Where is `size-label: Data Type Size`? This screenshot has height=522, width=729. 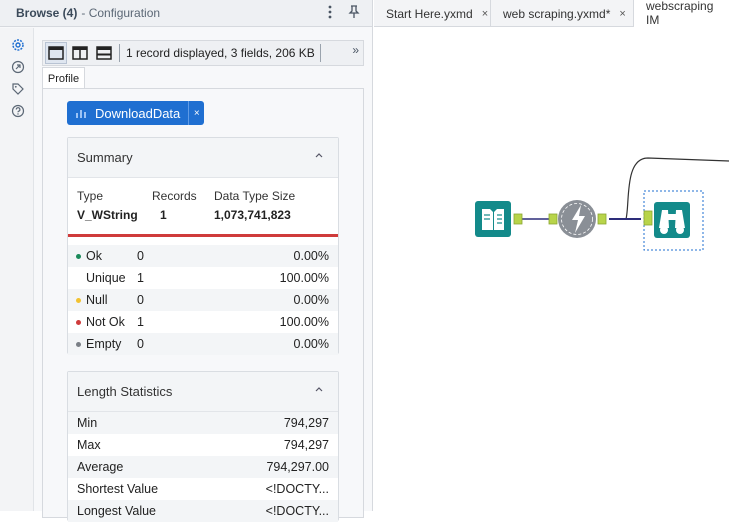
size-label: Data Type Size is located at coordinates (255, 196).